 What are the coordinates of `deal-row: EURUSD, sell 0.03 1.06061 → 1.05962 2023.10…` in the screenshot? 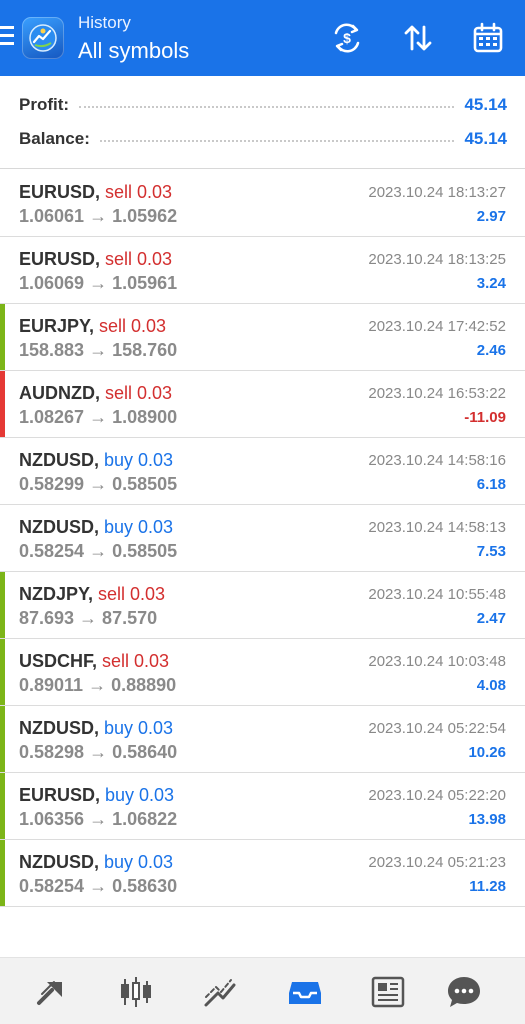 It's located at (262, 203).